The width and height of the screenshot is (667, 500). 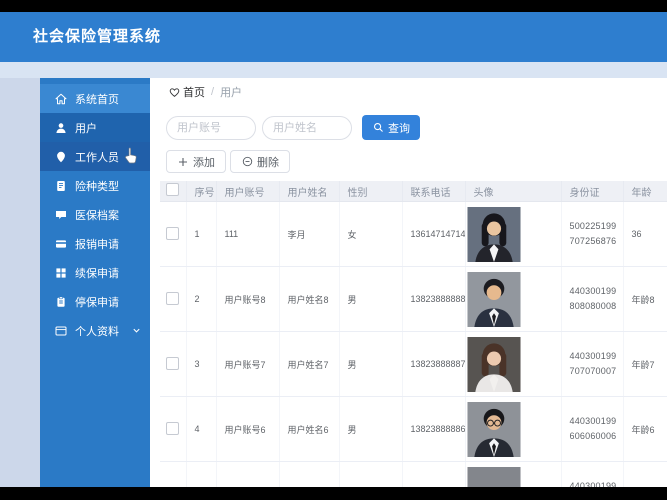 I want to click on page-left-margin, so click(x=20, y=282).